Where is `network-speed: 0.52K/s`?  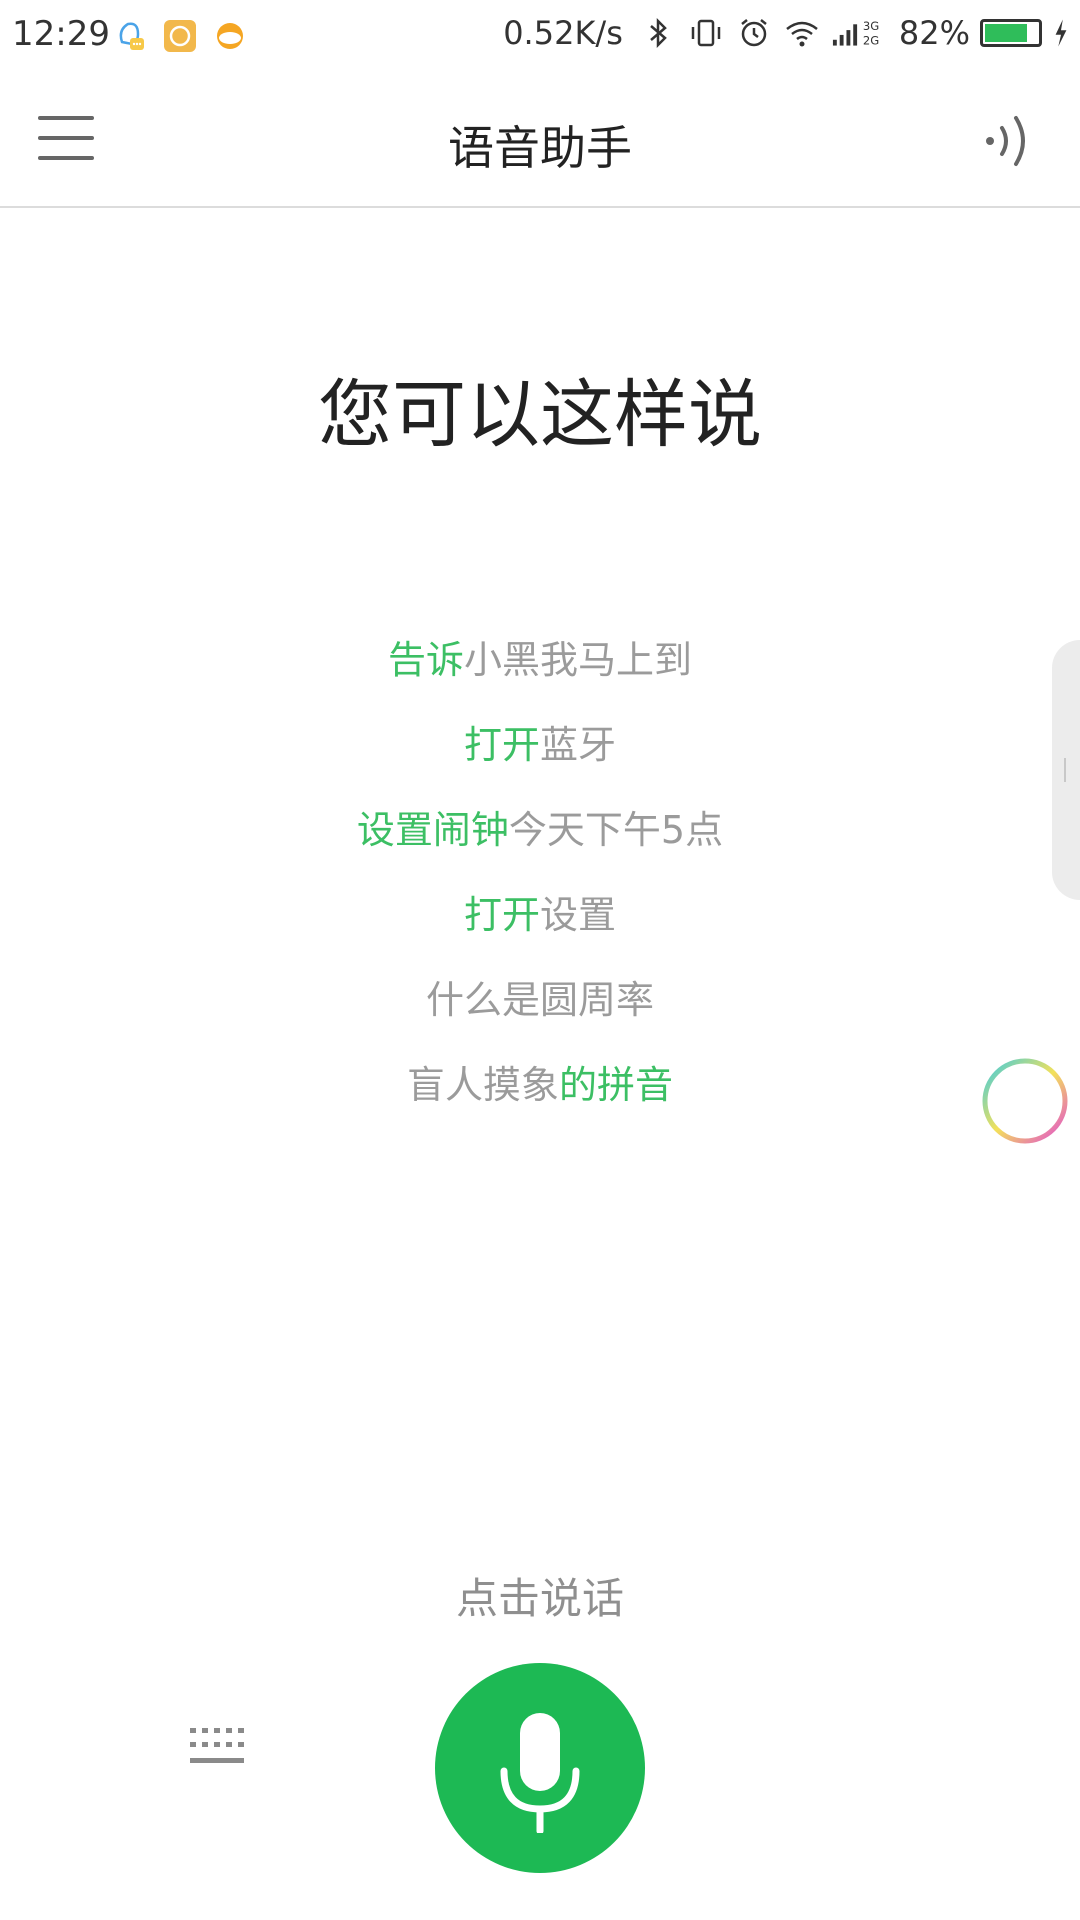
network-speed: 0.52K/s is located at coordinates (563, 33).